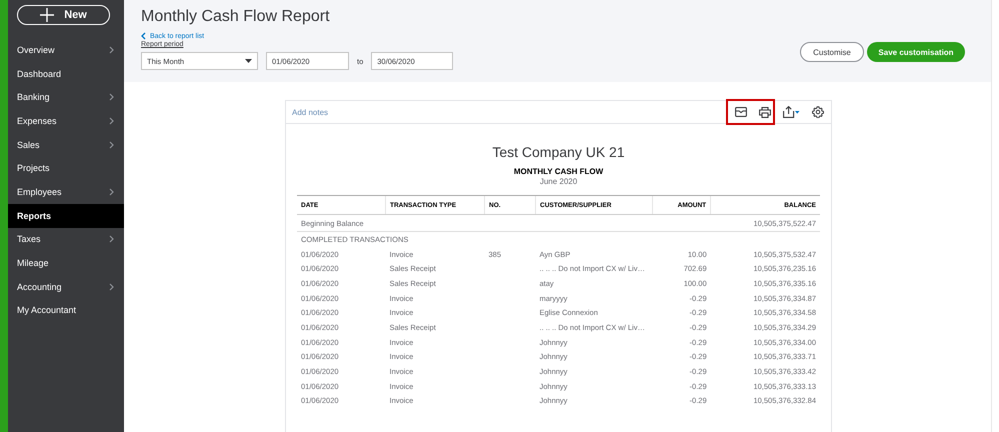 The image size is (999, 432). I want to click on new-button: New, so click(63, 15).